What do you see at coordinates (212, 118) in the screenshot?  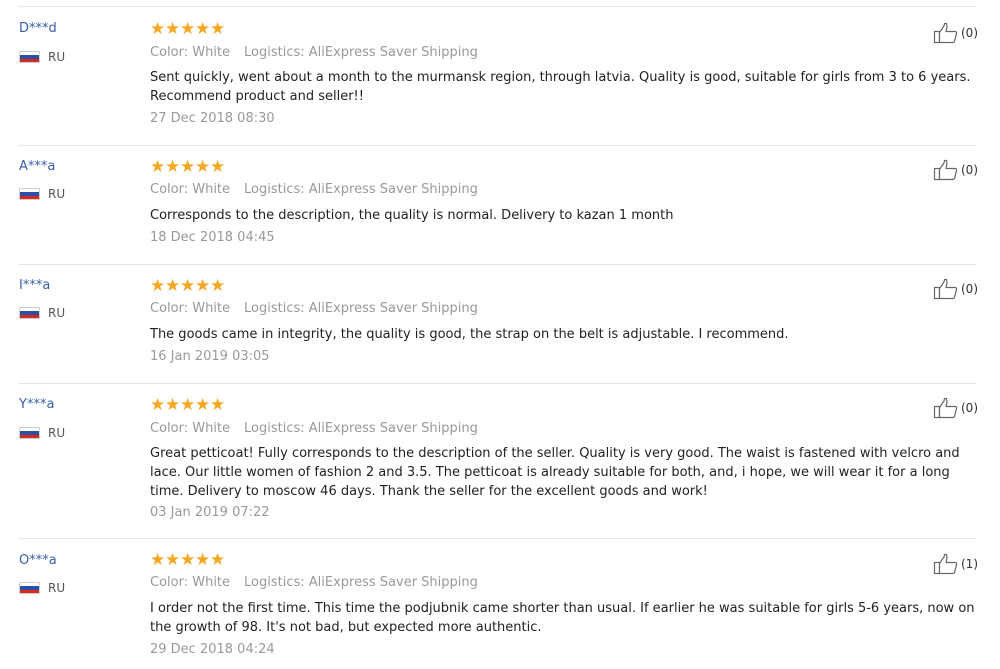 I see `review-date: 27 Dec 2018 08:30` at bounding box center [212, 118].